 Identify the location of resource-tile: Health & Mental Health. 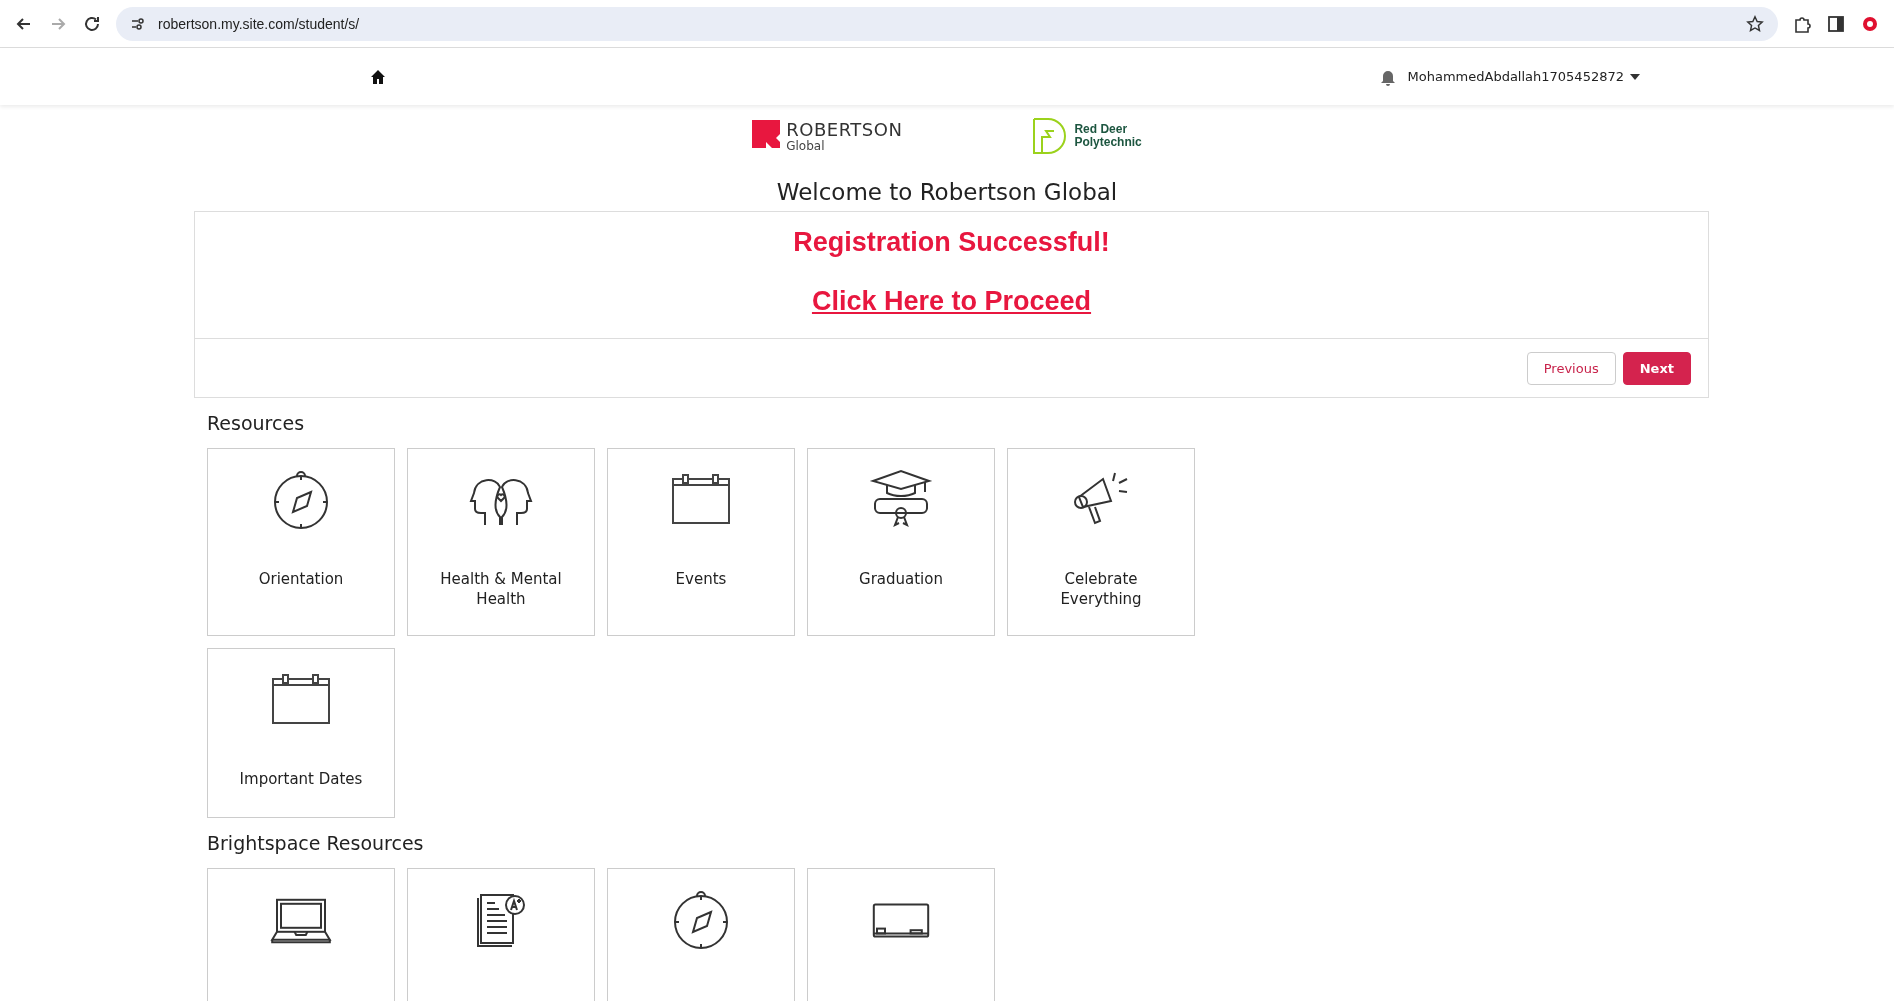
(501, 542).